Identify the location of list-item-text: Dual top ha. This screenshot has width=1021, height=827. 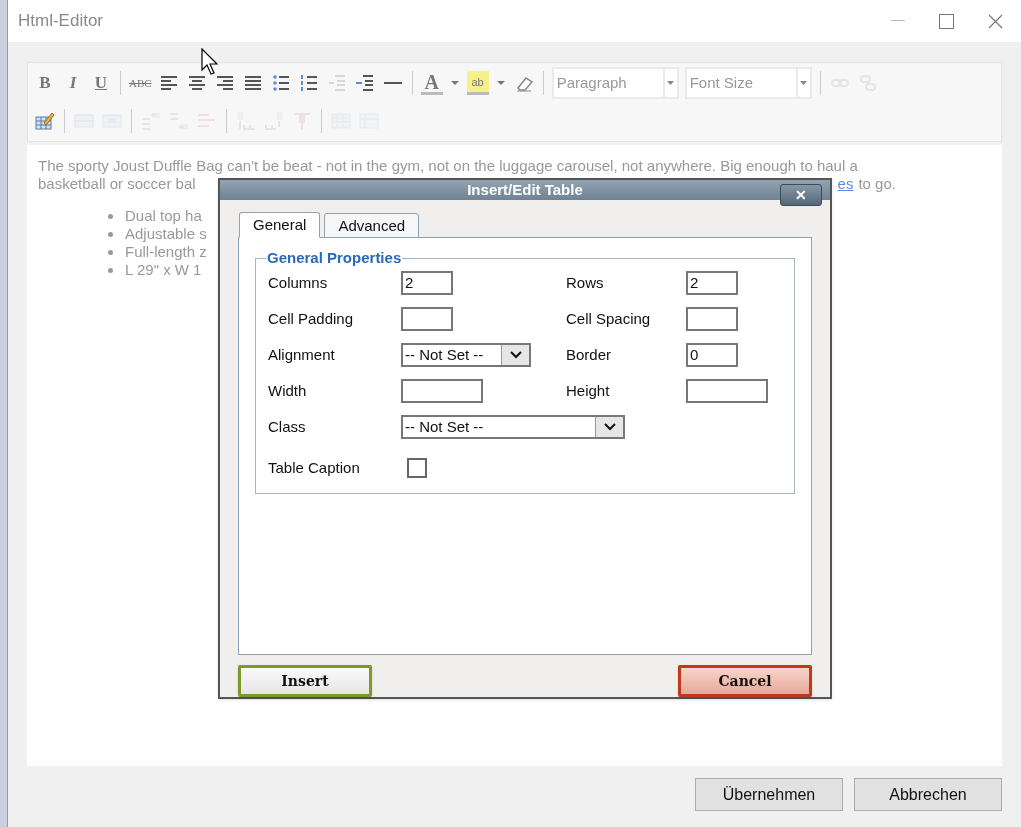
(163, 216).